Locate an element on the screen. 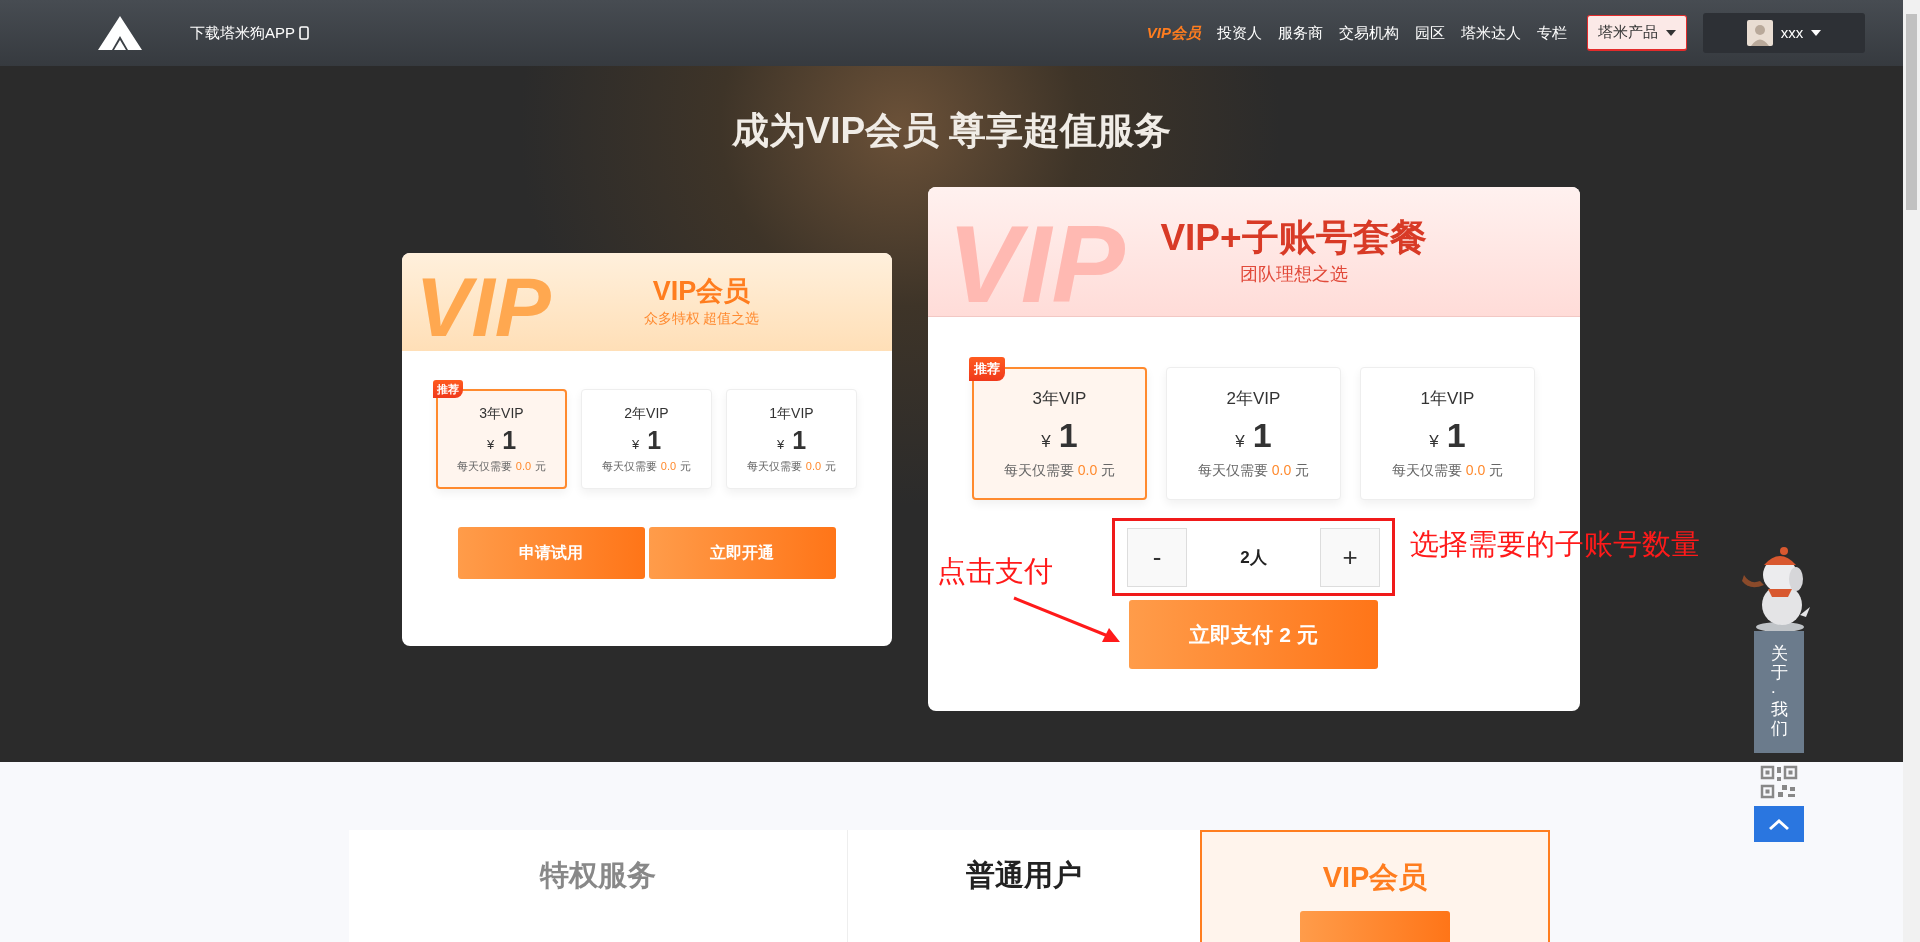 Image resolution: width=1920 pixels, height=942 pixels. nav-link: 专栏 is located at coordinates (1552, 33).